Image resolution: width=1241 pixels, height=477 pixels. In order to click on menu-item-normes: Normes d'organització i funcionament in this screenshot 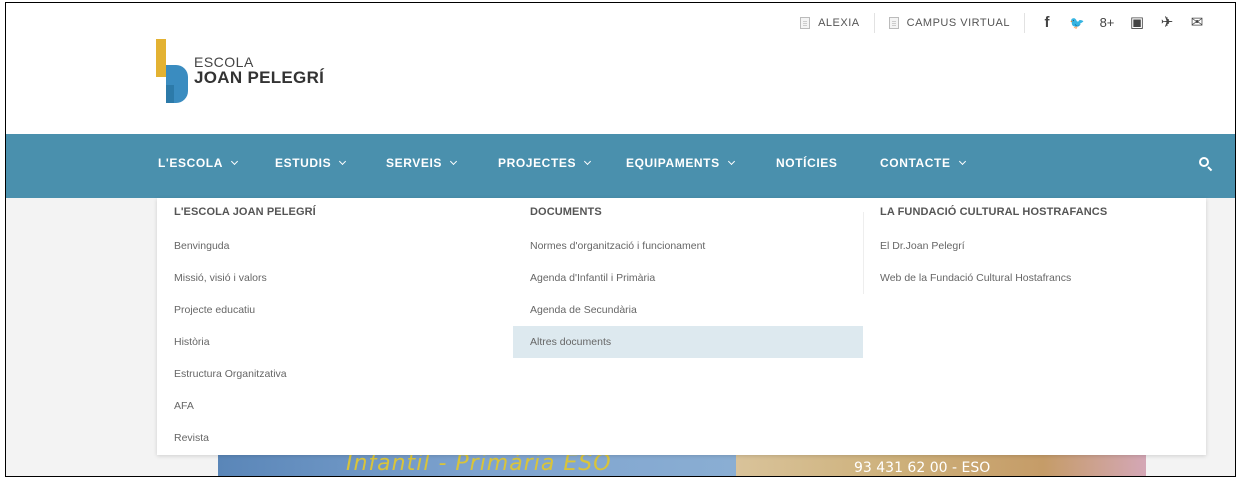, I will do `click(688, 246)`.